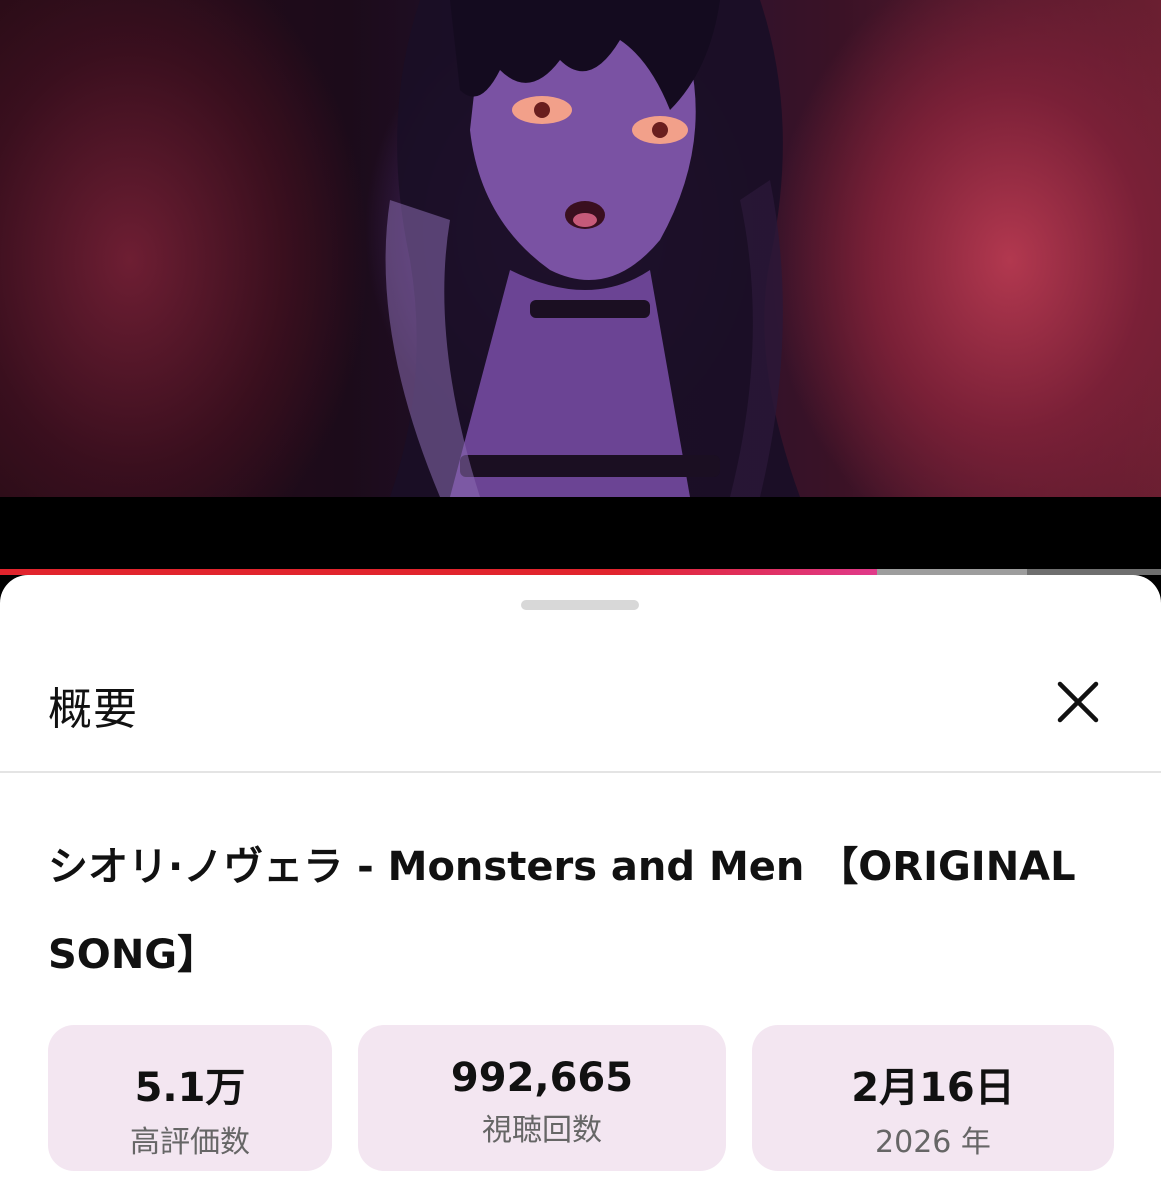 The height and width of the screenshot is (1200, 1161). What do you see at coordinates (542, 1130) in the screenshot?
I see `views-label: 視聴回数` at bounding box center [542, 1130].